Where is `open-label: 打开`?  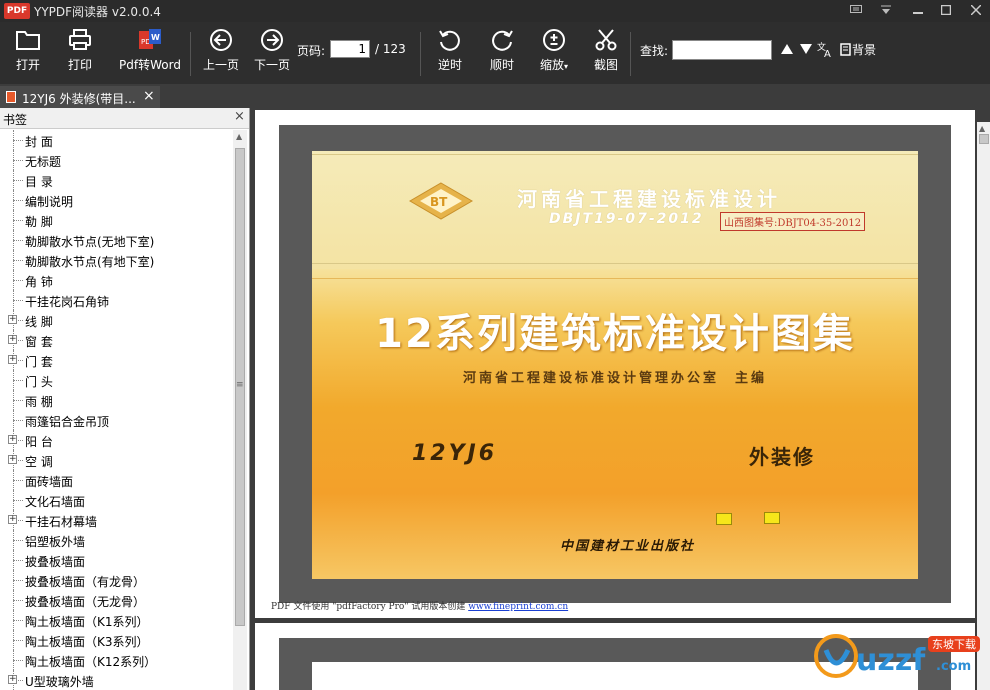
open-label: 打开 is located at coordinates (27, 65).